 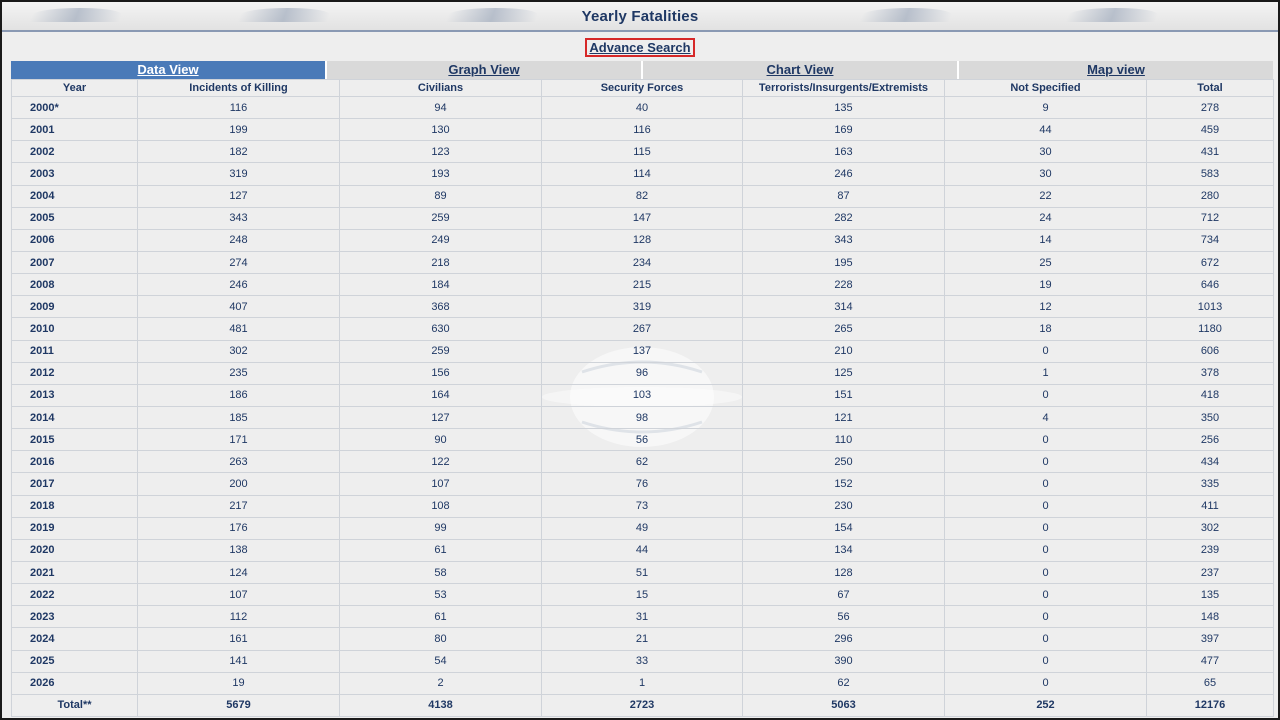 What do you see at coordinates (238, 240) in the screenshot?
I see `value-cell: 248` at bounding box center [238, 240].